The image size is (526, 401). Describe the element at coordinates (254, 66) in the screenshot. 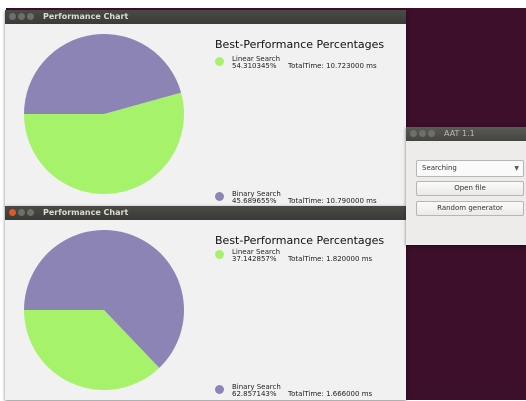

I see `legend-percent: 54.310345%` at that location.